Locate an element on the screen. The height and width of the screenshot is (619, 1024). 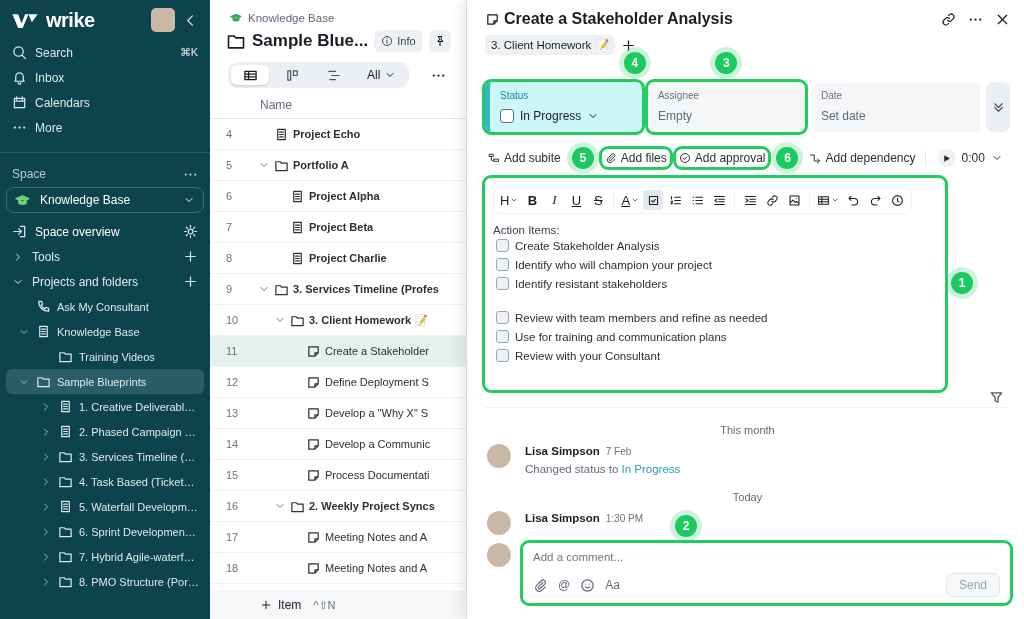
table-row: 18 Meeting Notes and A is located at coordinates (338, 568).